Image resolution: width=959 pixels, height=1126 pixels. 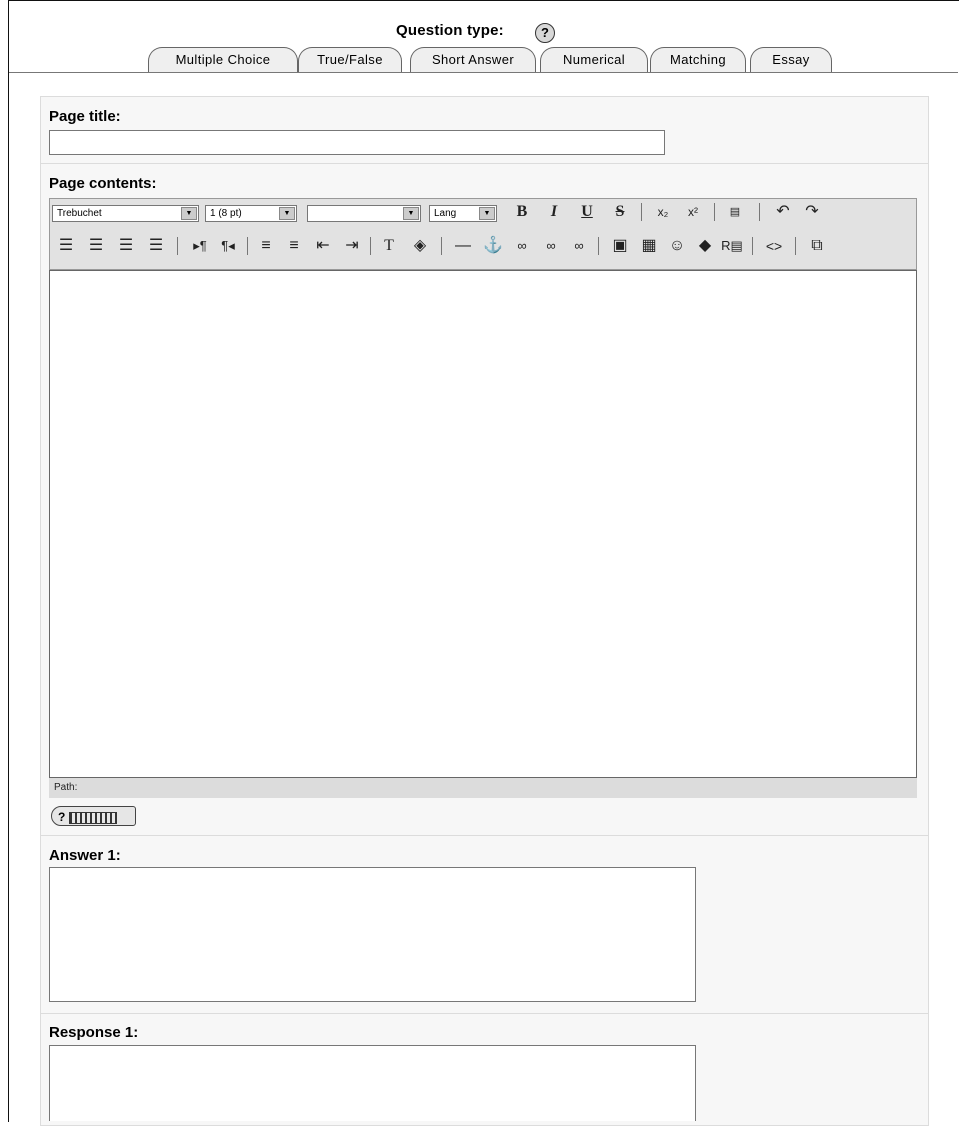 What do you see at coordinates (587, 212) in the screenshot?
I see `underline-icon: U` at bounding box center [587, 212].